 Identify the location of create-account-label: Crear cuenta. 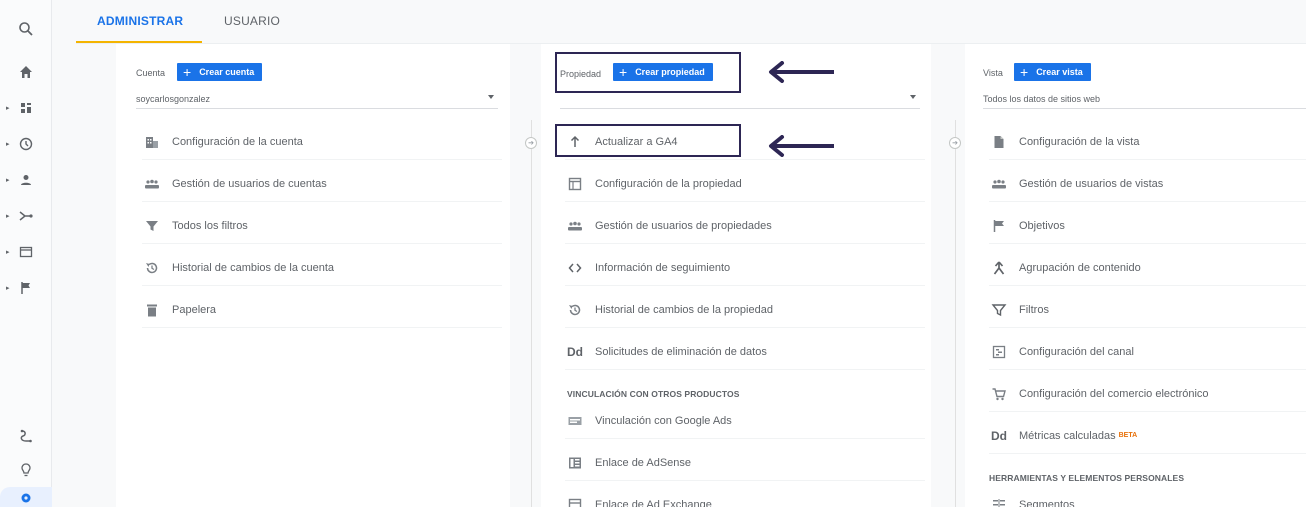
(227, 72).